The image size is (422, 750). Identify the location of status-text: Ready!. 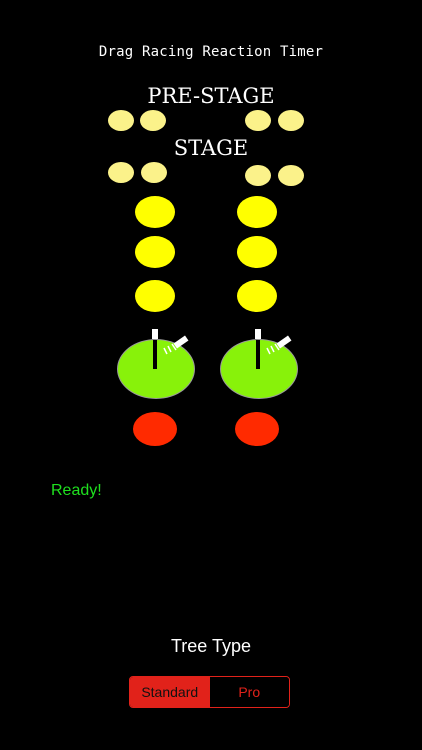
(76, 490).